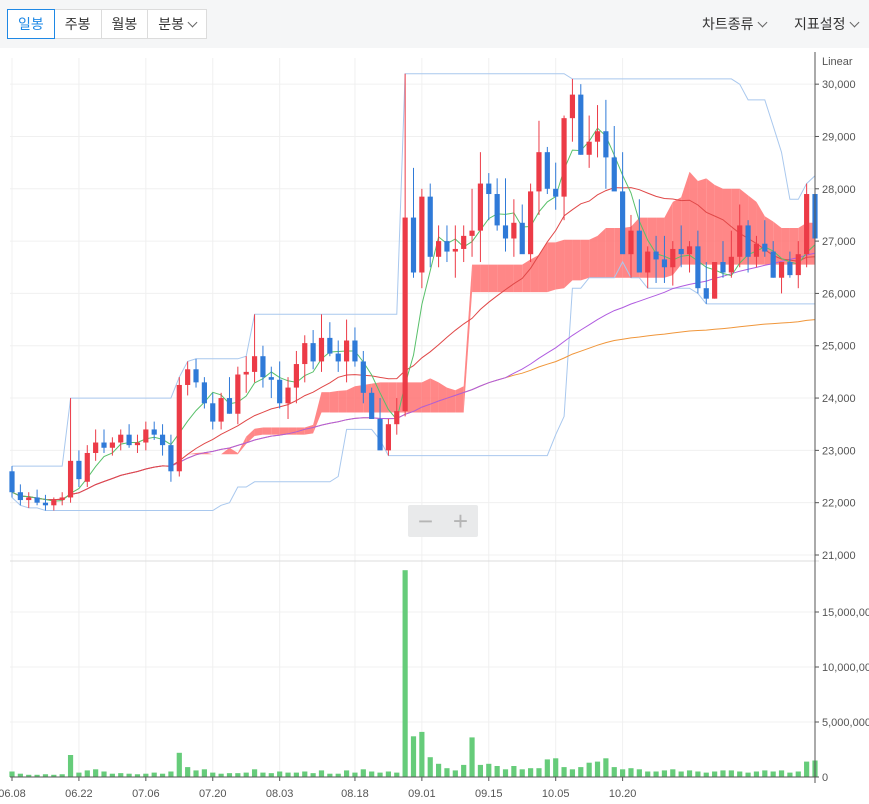  What do you see at coordinates (839, 451) in the screenshot?
I see `price-tick-label: 23,000` at bounding box center [839, 451].